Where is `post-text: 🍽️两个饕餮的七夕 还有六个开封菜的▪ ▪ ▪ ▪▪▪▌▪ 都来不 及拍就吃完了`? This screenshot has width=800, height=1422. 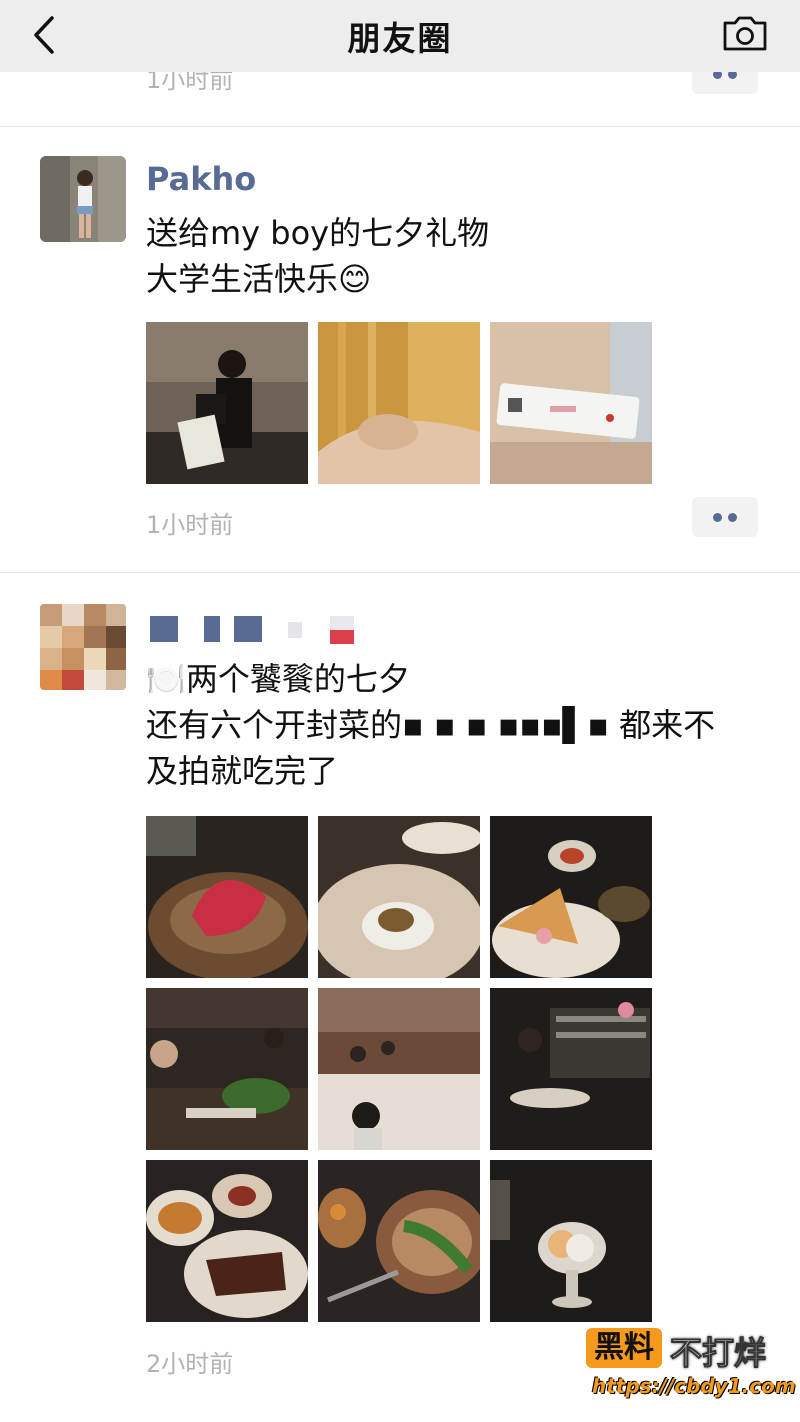
post-text: 🍽️两个饕餮的七夕 还有六个开封菜的▪ ▪ ▪ ▪▪▪▌▪ 都来不 及拍就吃完了 is located at coordinates (431, 725).